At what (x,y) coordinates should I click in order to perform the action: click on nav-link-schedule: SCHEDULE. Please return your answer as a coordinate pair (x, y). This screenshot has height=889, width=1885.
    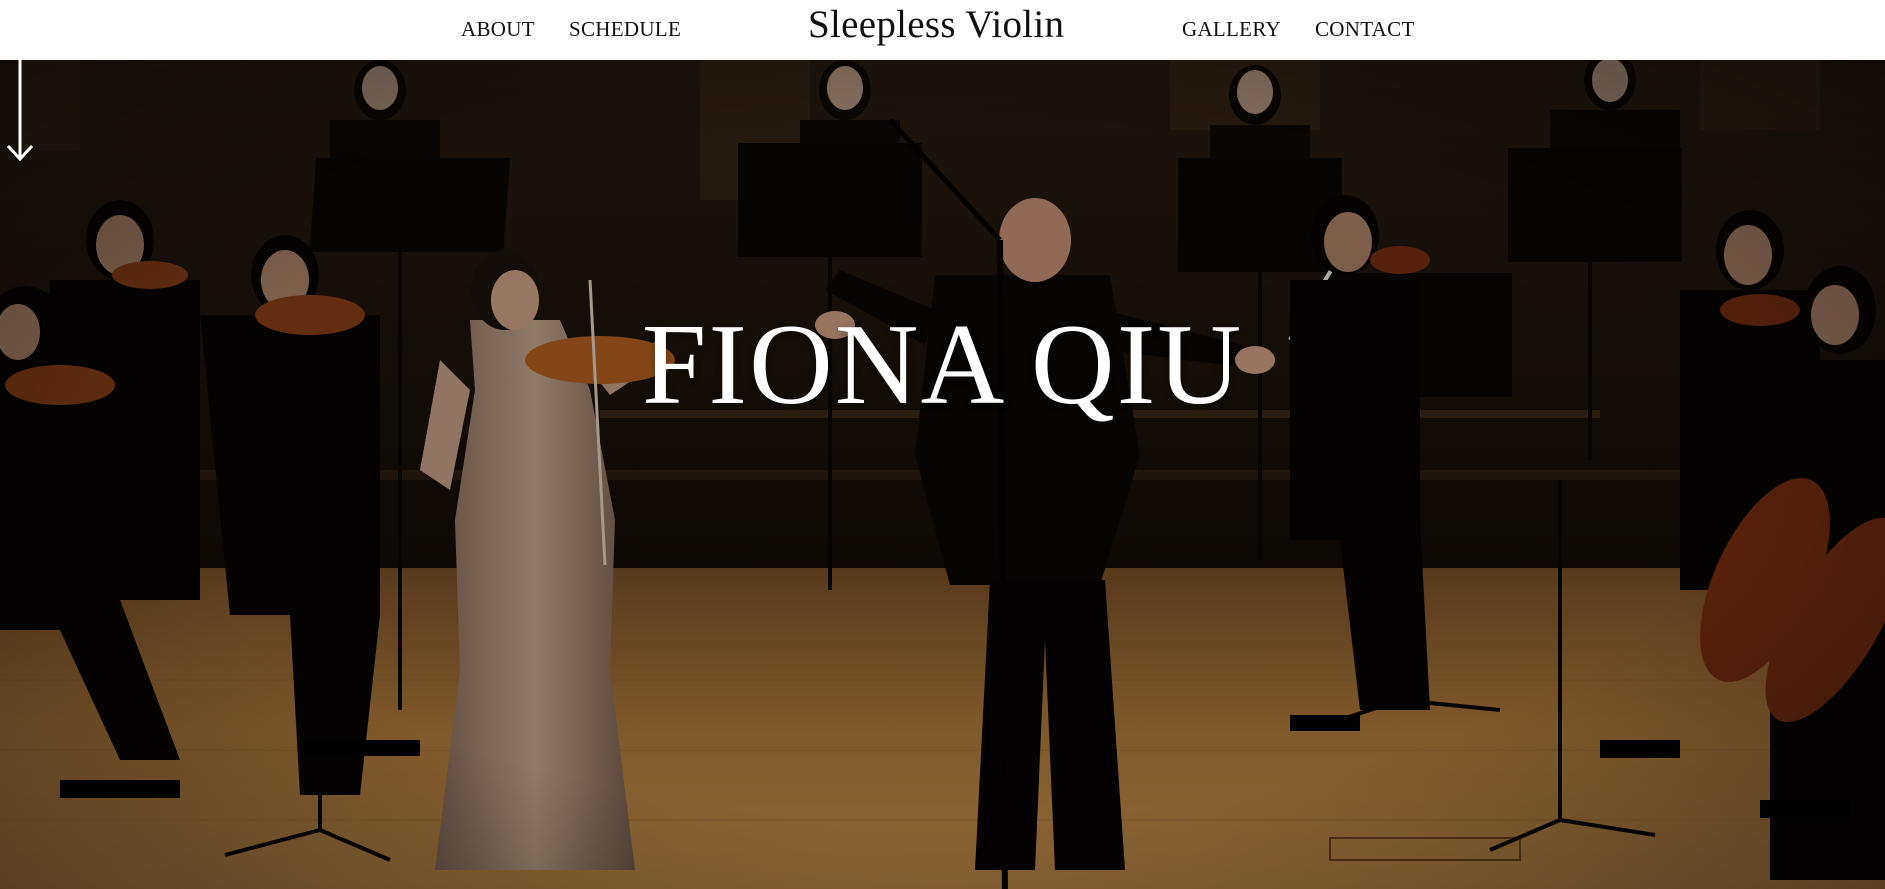
    Looking at the image, I should click on (625, 29).